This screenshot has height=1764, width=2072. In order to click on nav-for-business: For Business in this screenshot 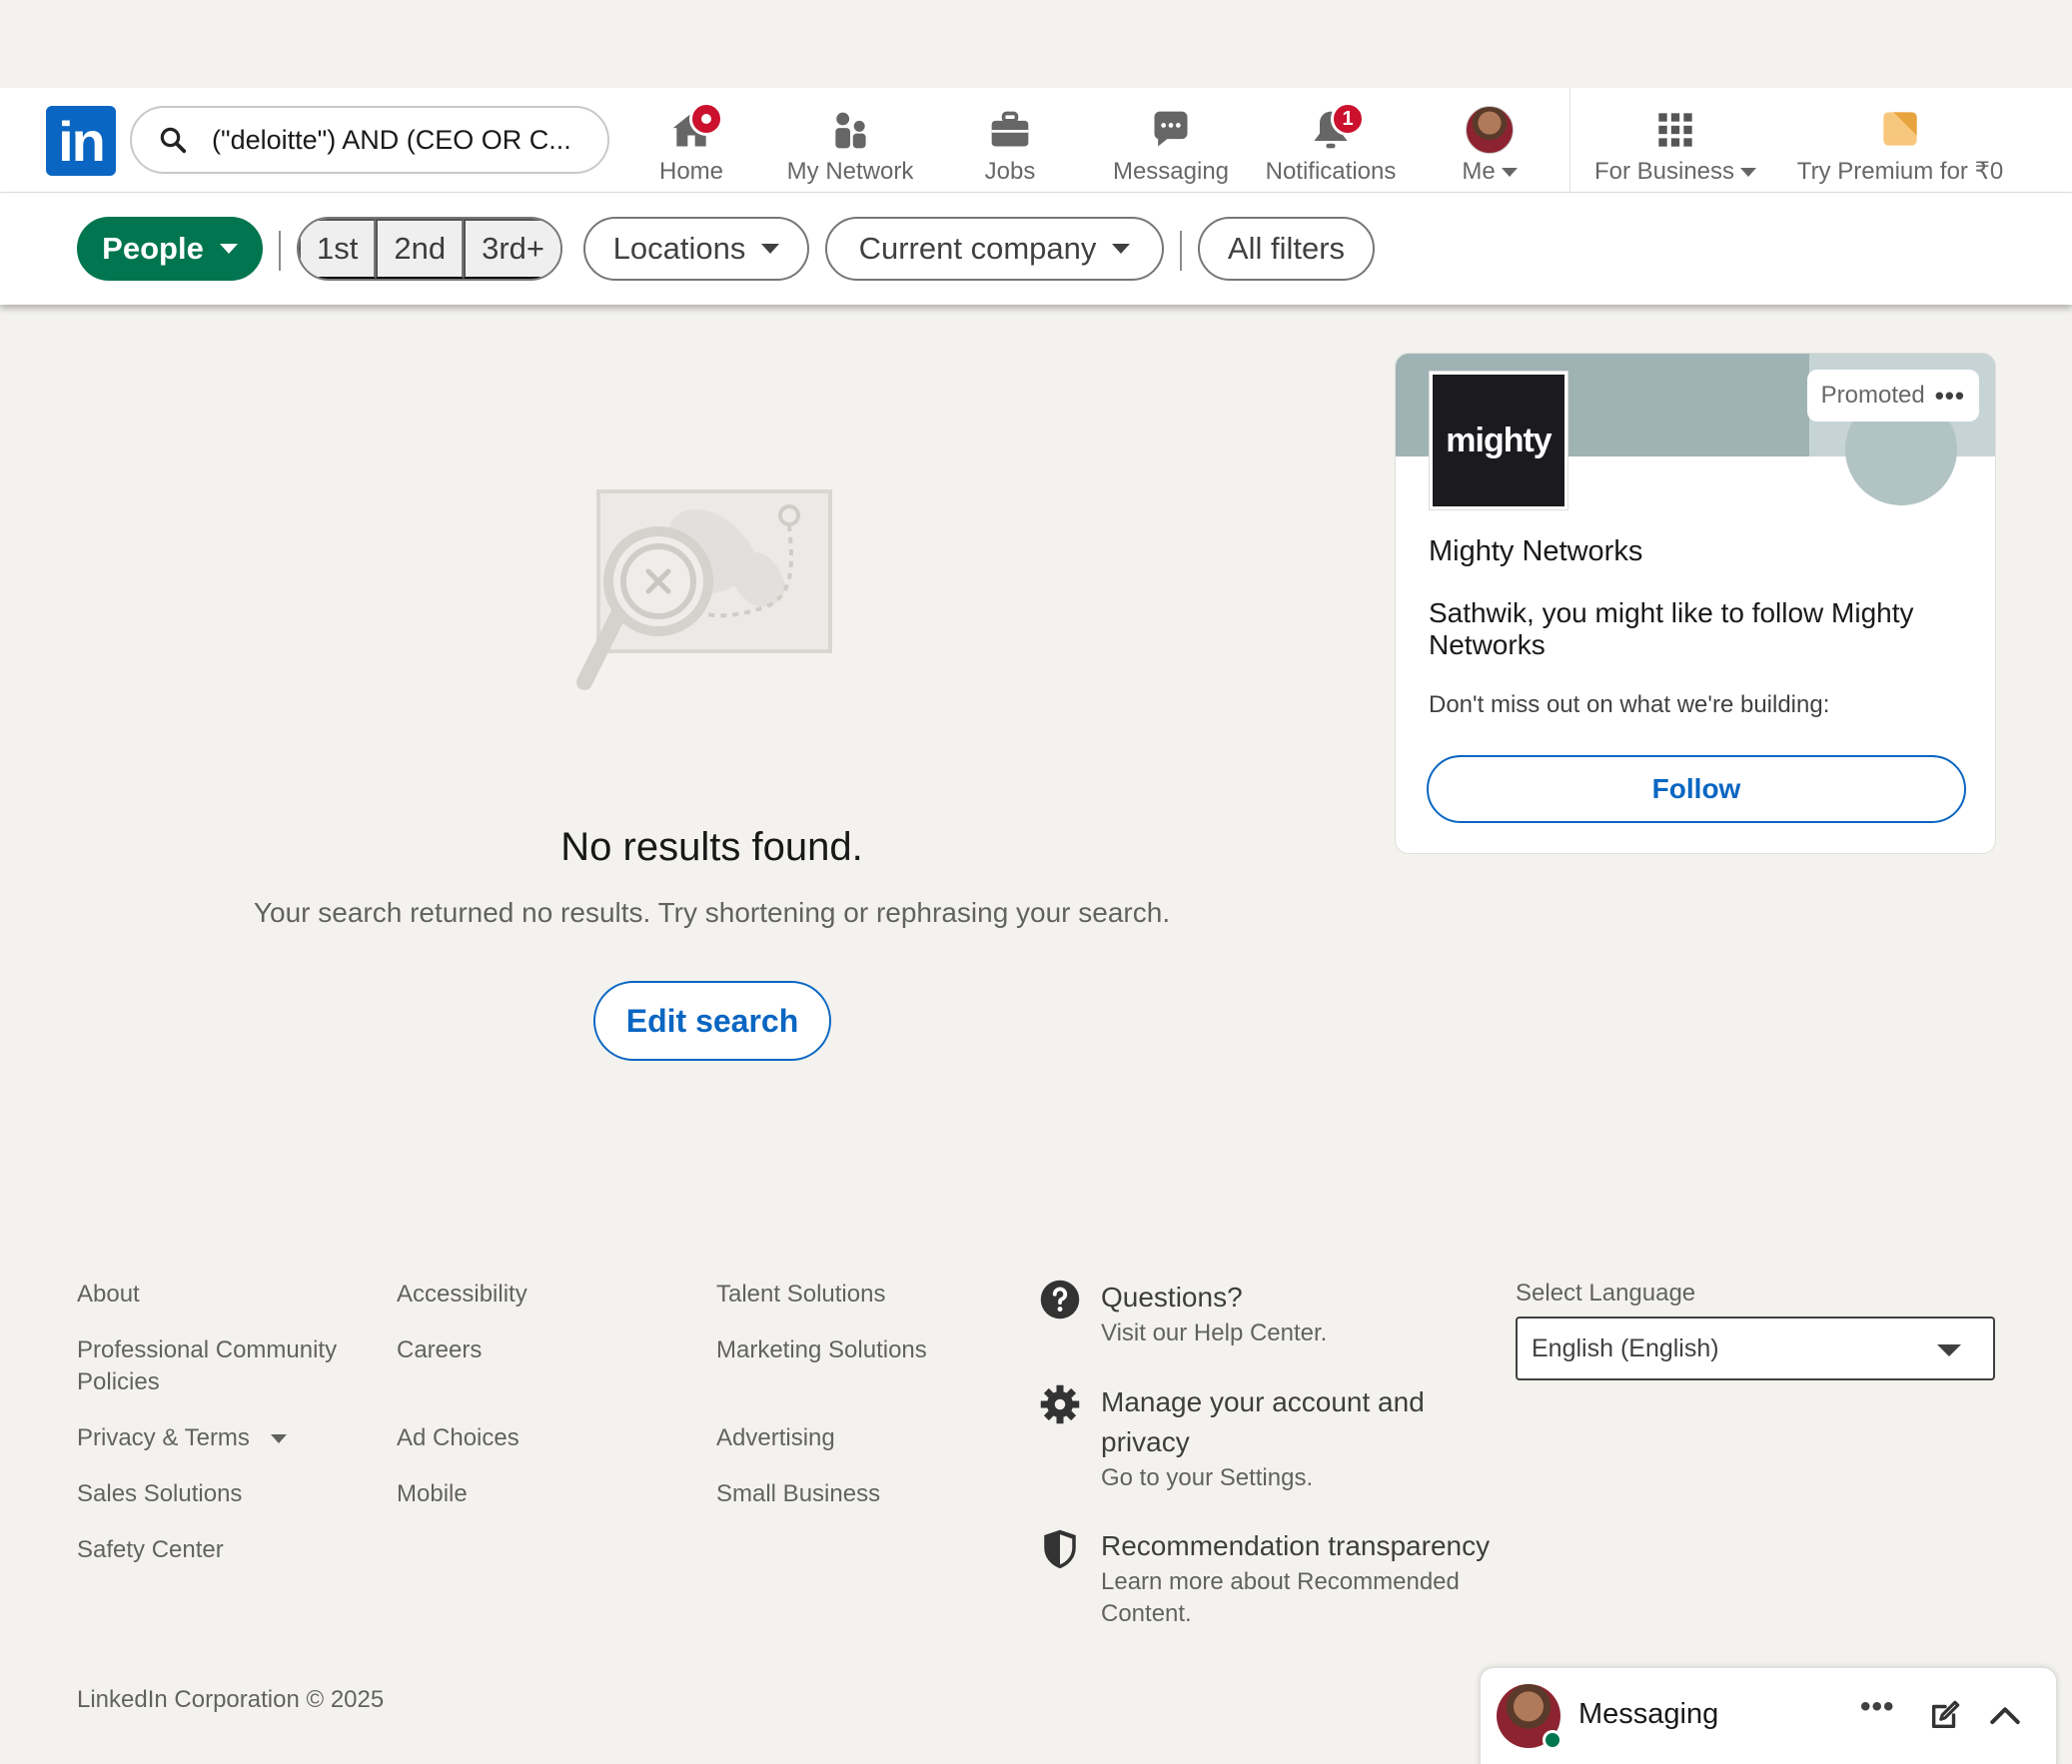, I will do `click(1675, 141)`.